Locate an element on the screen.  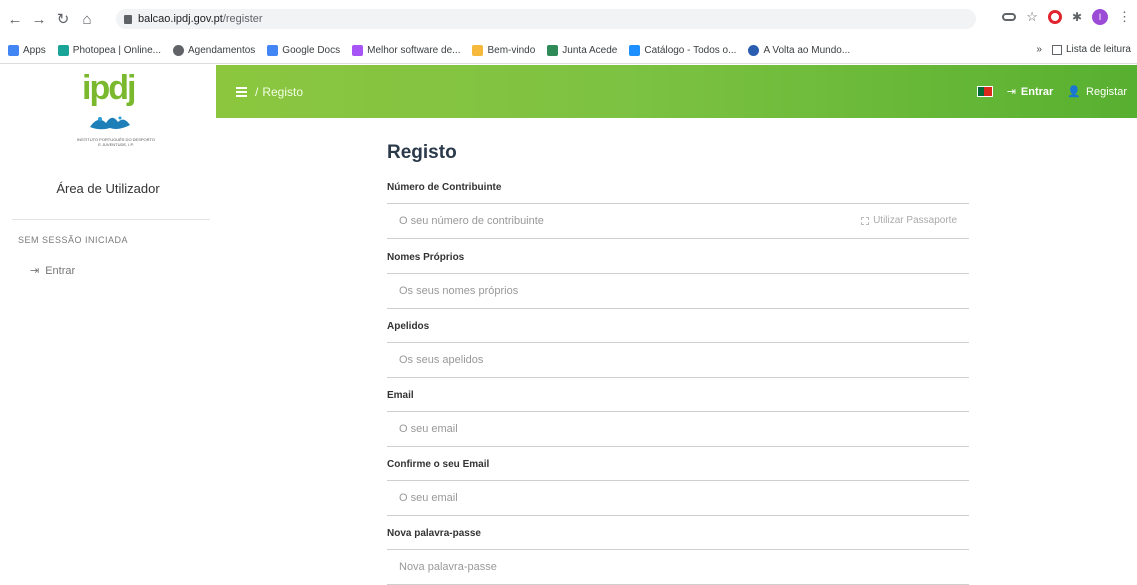
page-title: Registo is located at coordinates (422, 152).